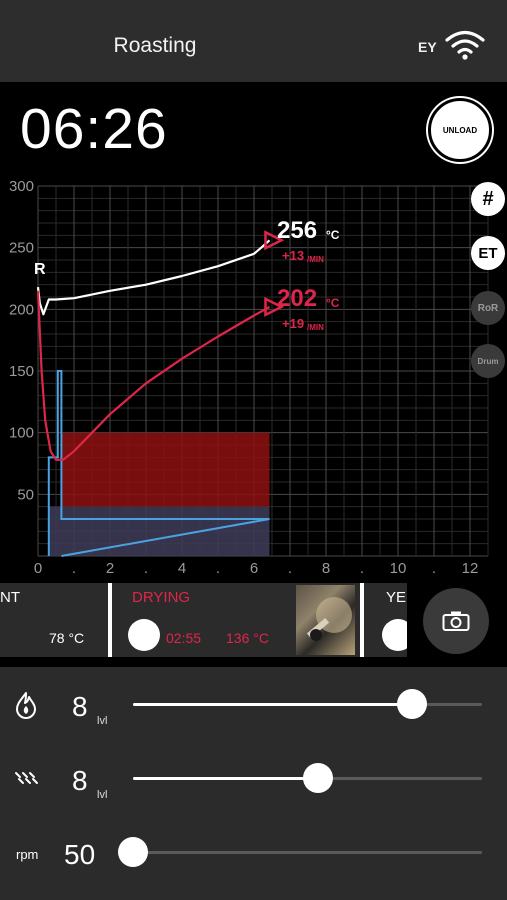  Describe the element at coordinates (40, 269) in the screenshot. I see `start-marker: R` at that location.